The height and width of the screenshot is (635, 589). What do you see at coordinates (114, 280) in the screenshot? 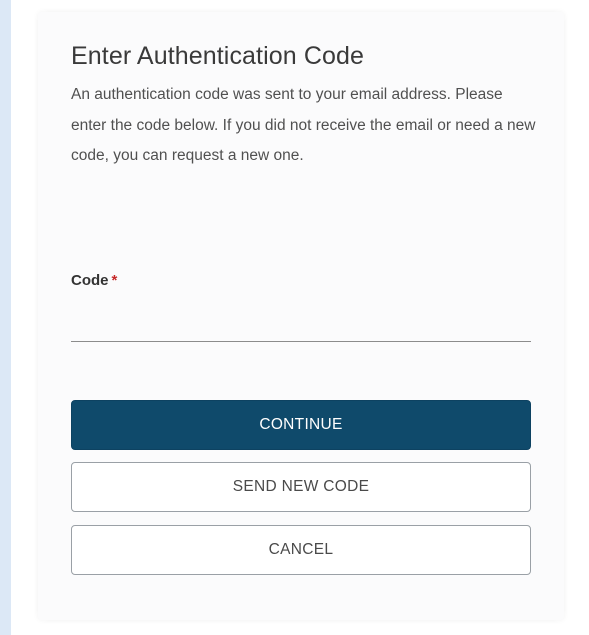
I see `required-marker: *` at bounding box center [114, 280].